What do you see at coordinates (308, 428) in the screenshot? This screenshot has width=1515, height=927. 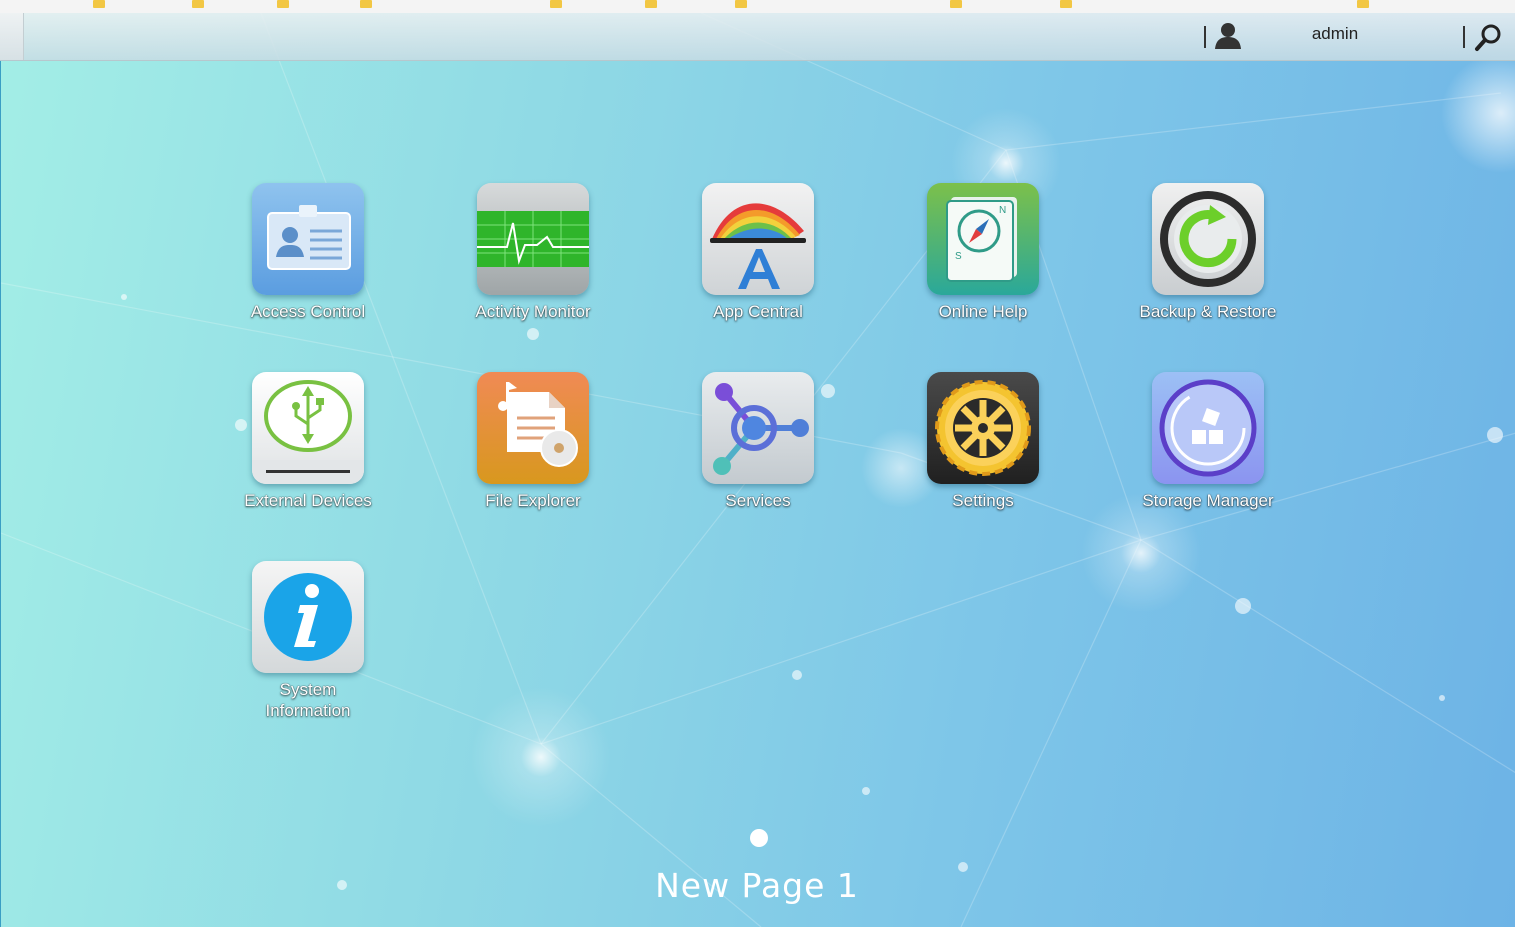 I see `usb-icon` at bounding box center [308, 428].